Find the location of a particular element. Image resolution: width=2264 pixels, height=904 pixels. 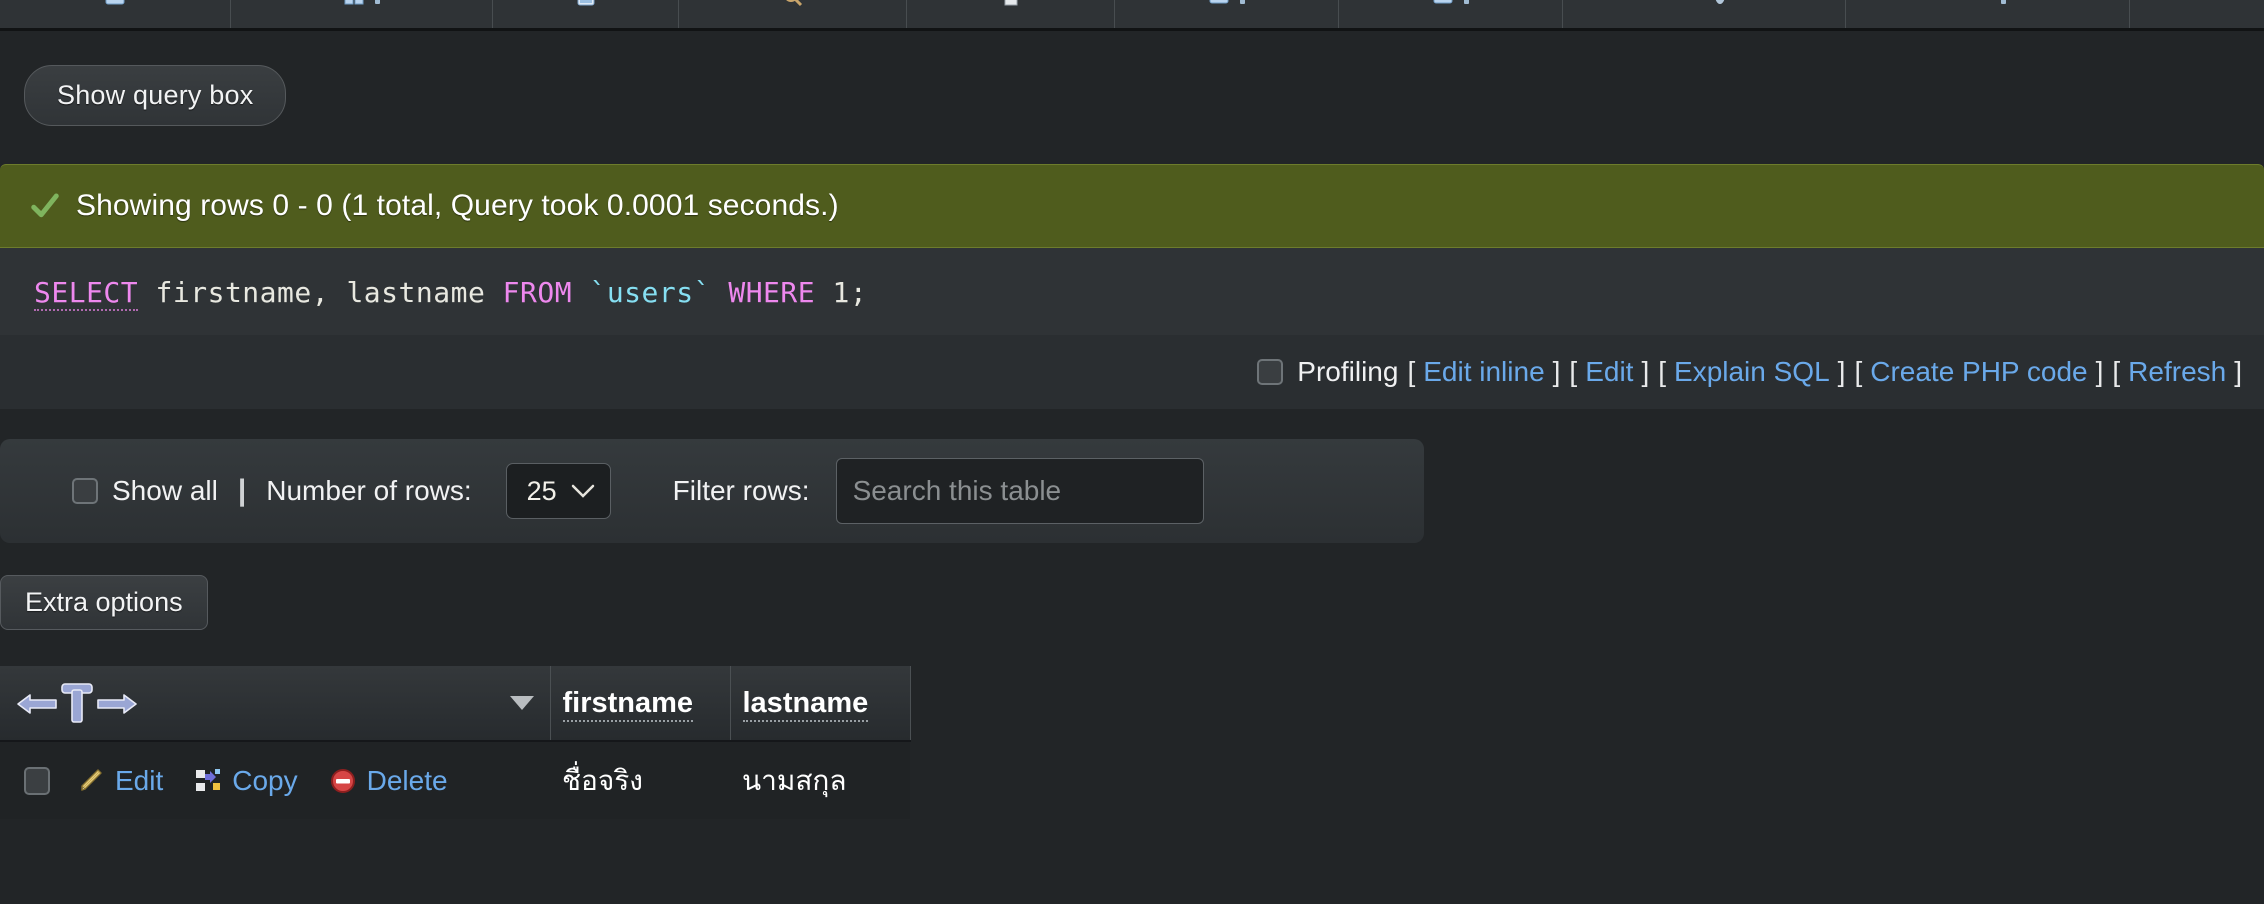

sql-token-condition: 1; is located at coordinates (841, 292).